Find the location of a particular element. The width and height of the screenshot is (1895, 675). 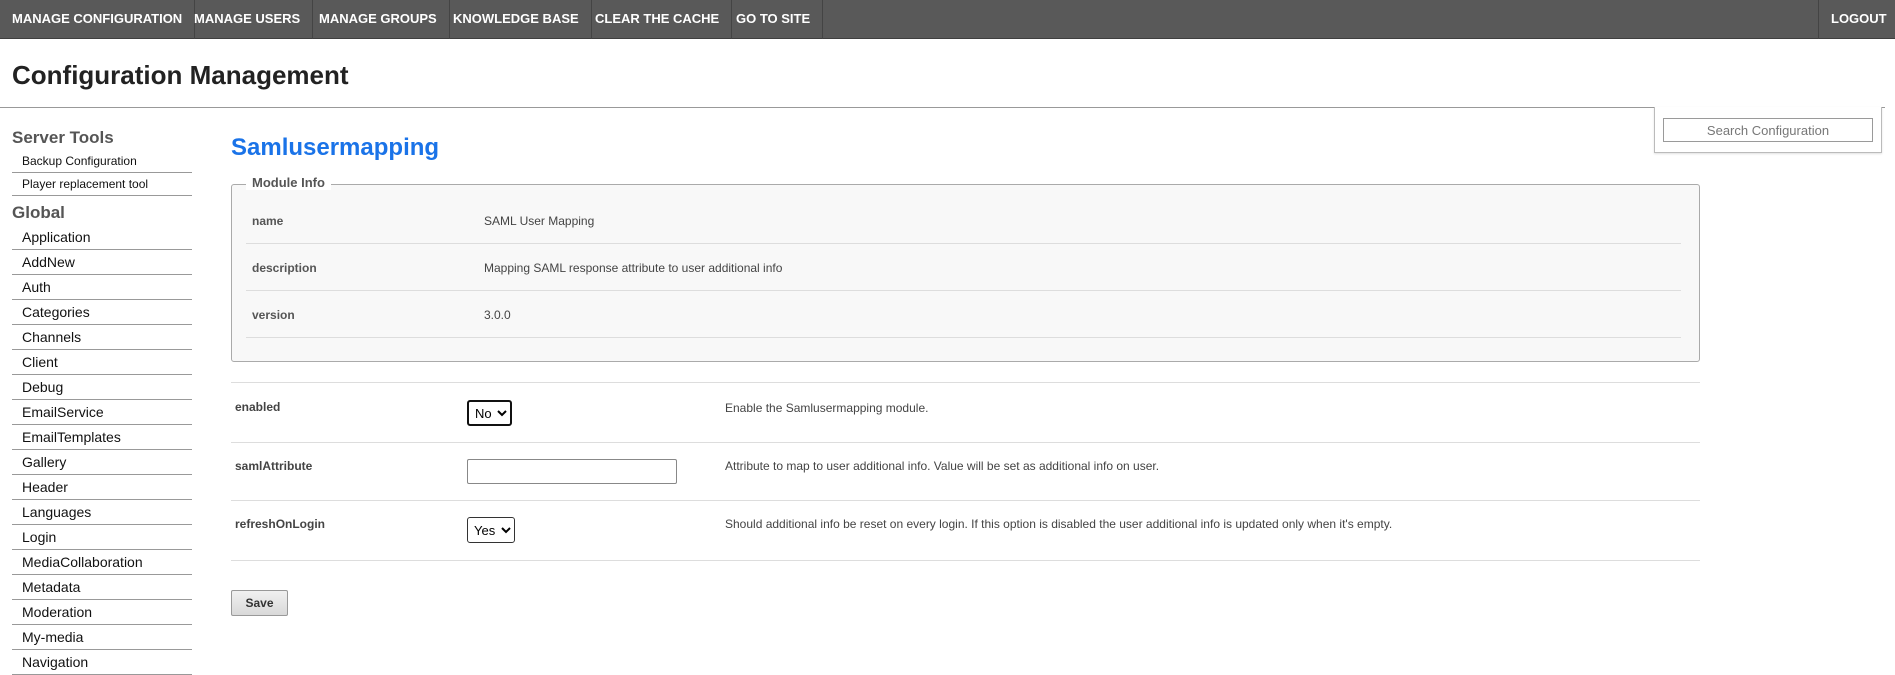

sidebar-item-languages: Languages is located at coordinates (102, 512).